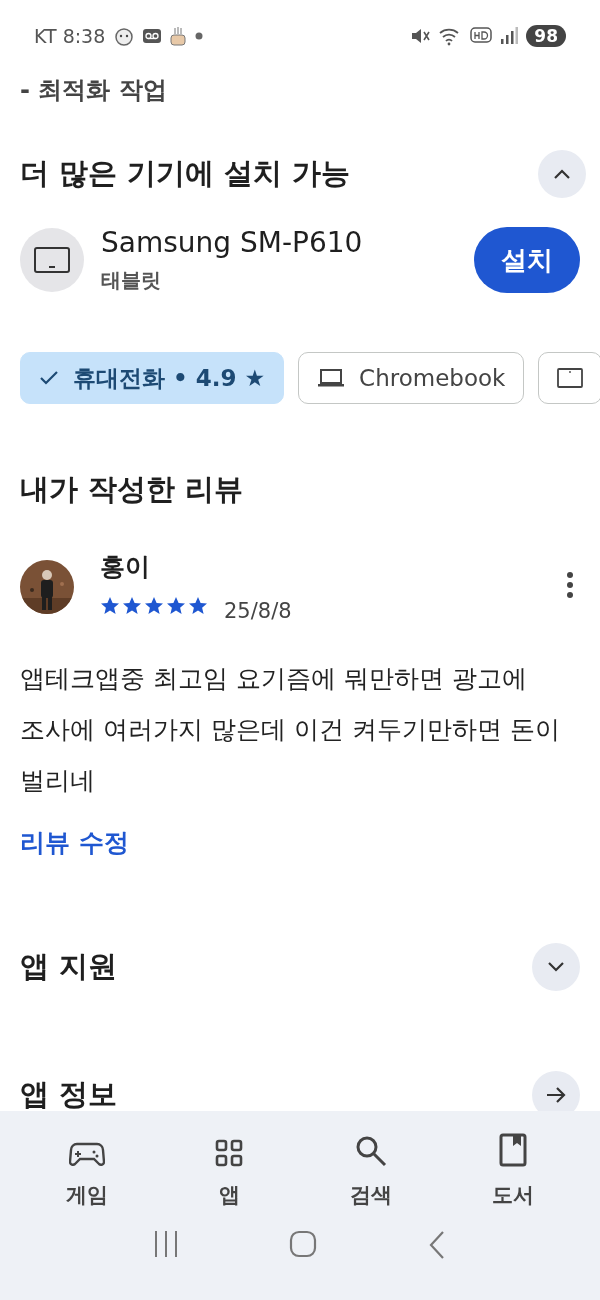 The image size is (600, 1300). Describe the element at coordinates (513, 1150) in the screenshot. I see `book-icon` at that location.